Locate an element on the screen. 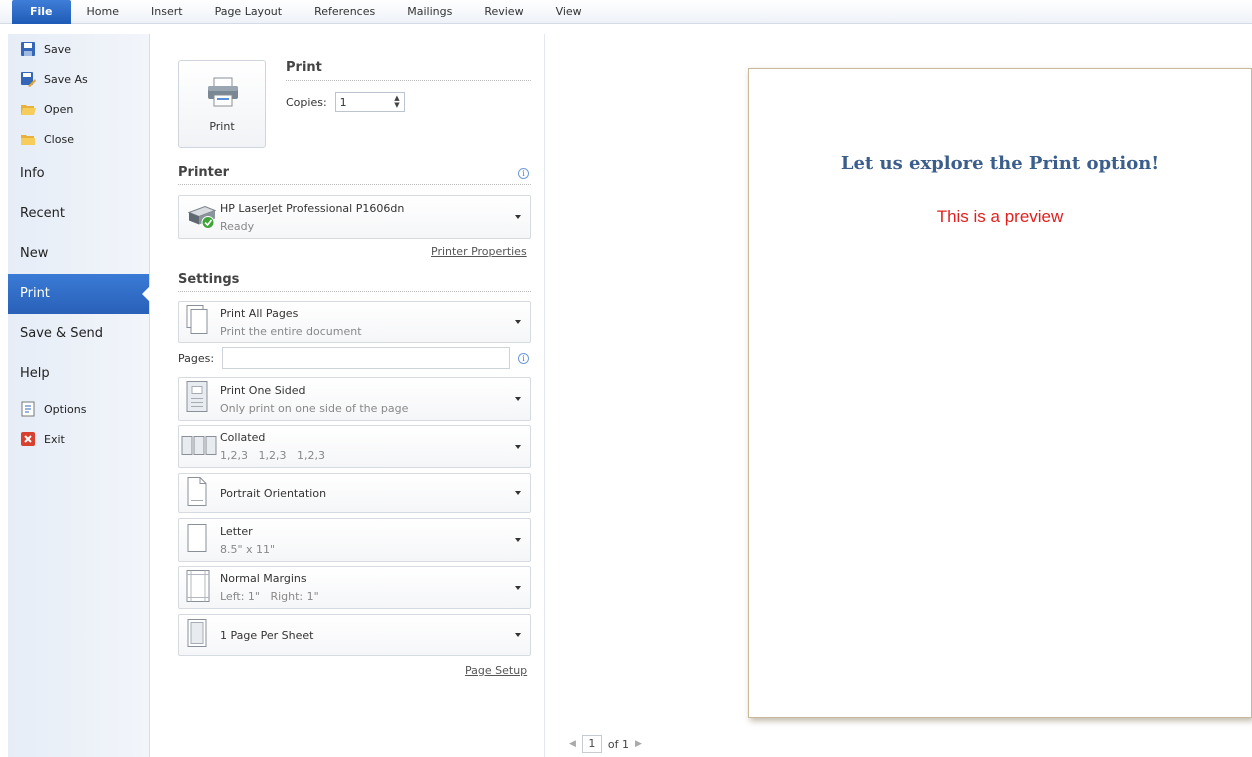  pages-stack-icon is located at coordinates (197, 322).